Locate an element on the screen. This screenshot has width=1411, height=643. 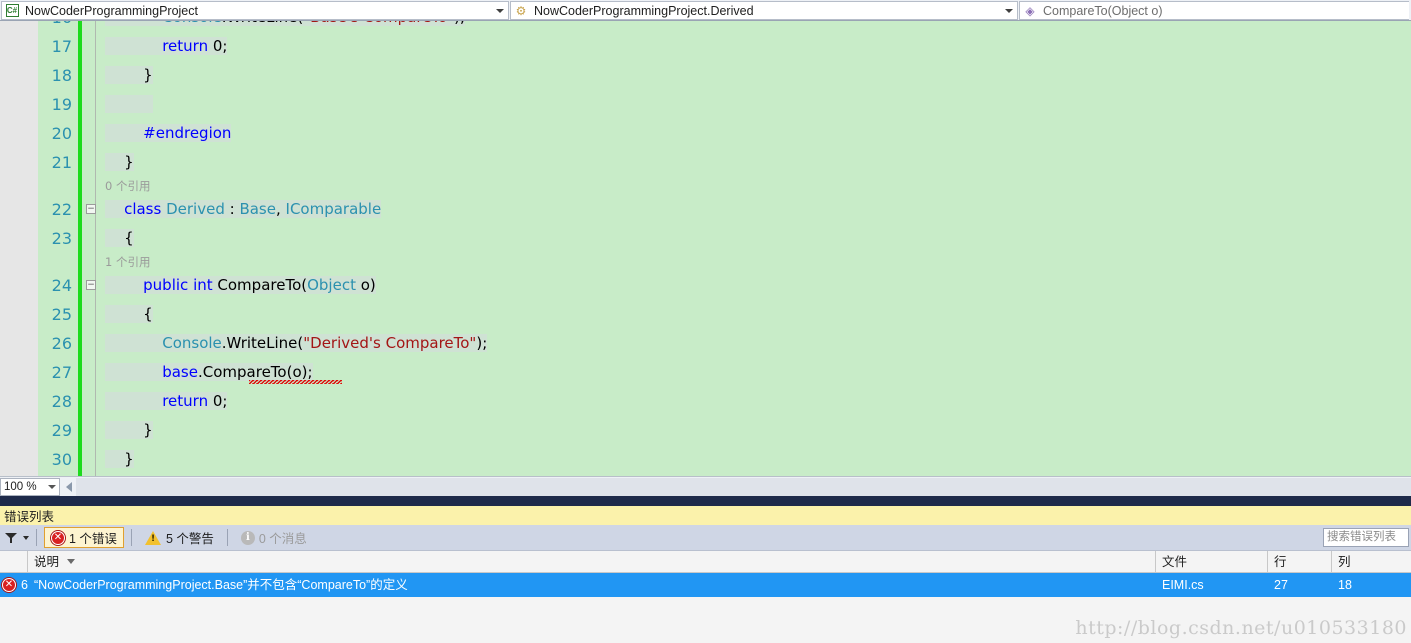
code-token: ); is located at coordinates (482, 343).